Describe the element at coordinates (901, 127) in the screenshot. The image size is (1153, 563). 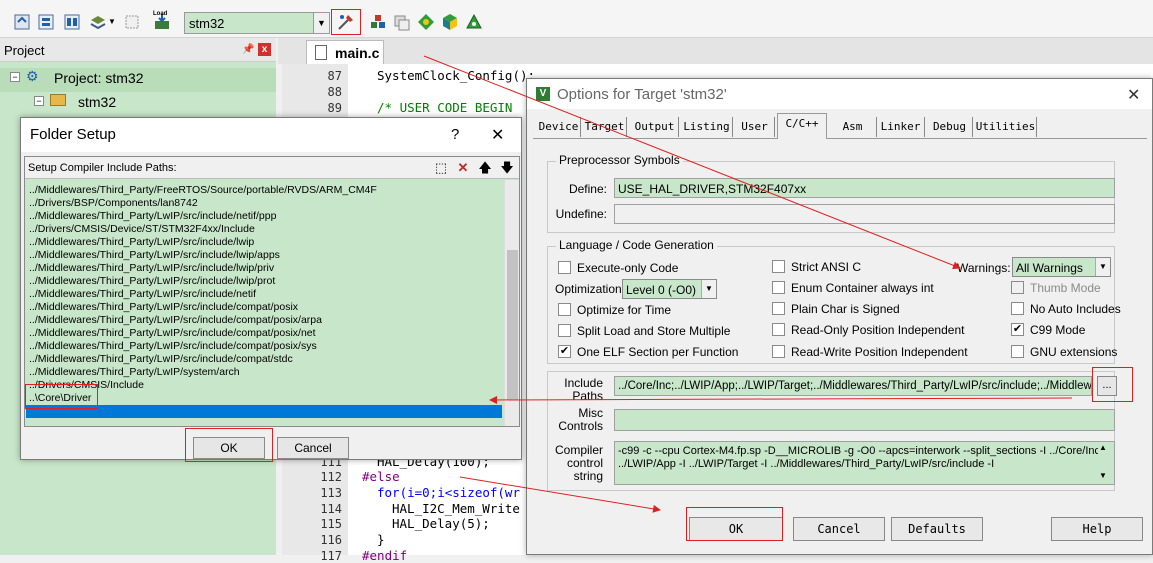
I see `tab-linker: Linker` at that location.